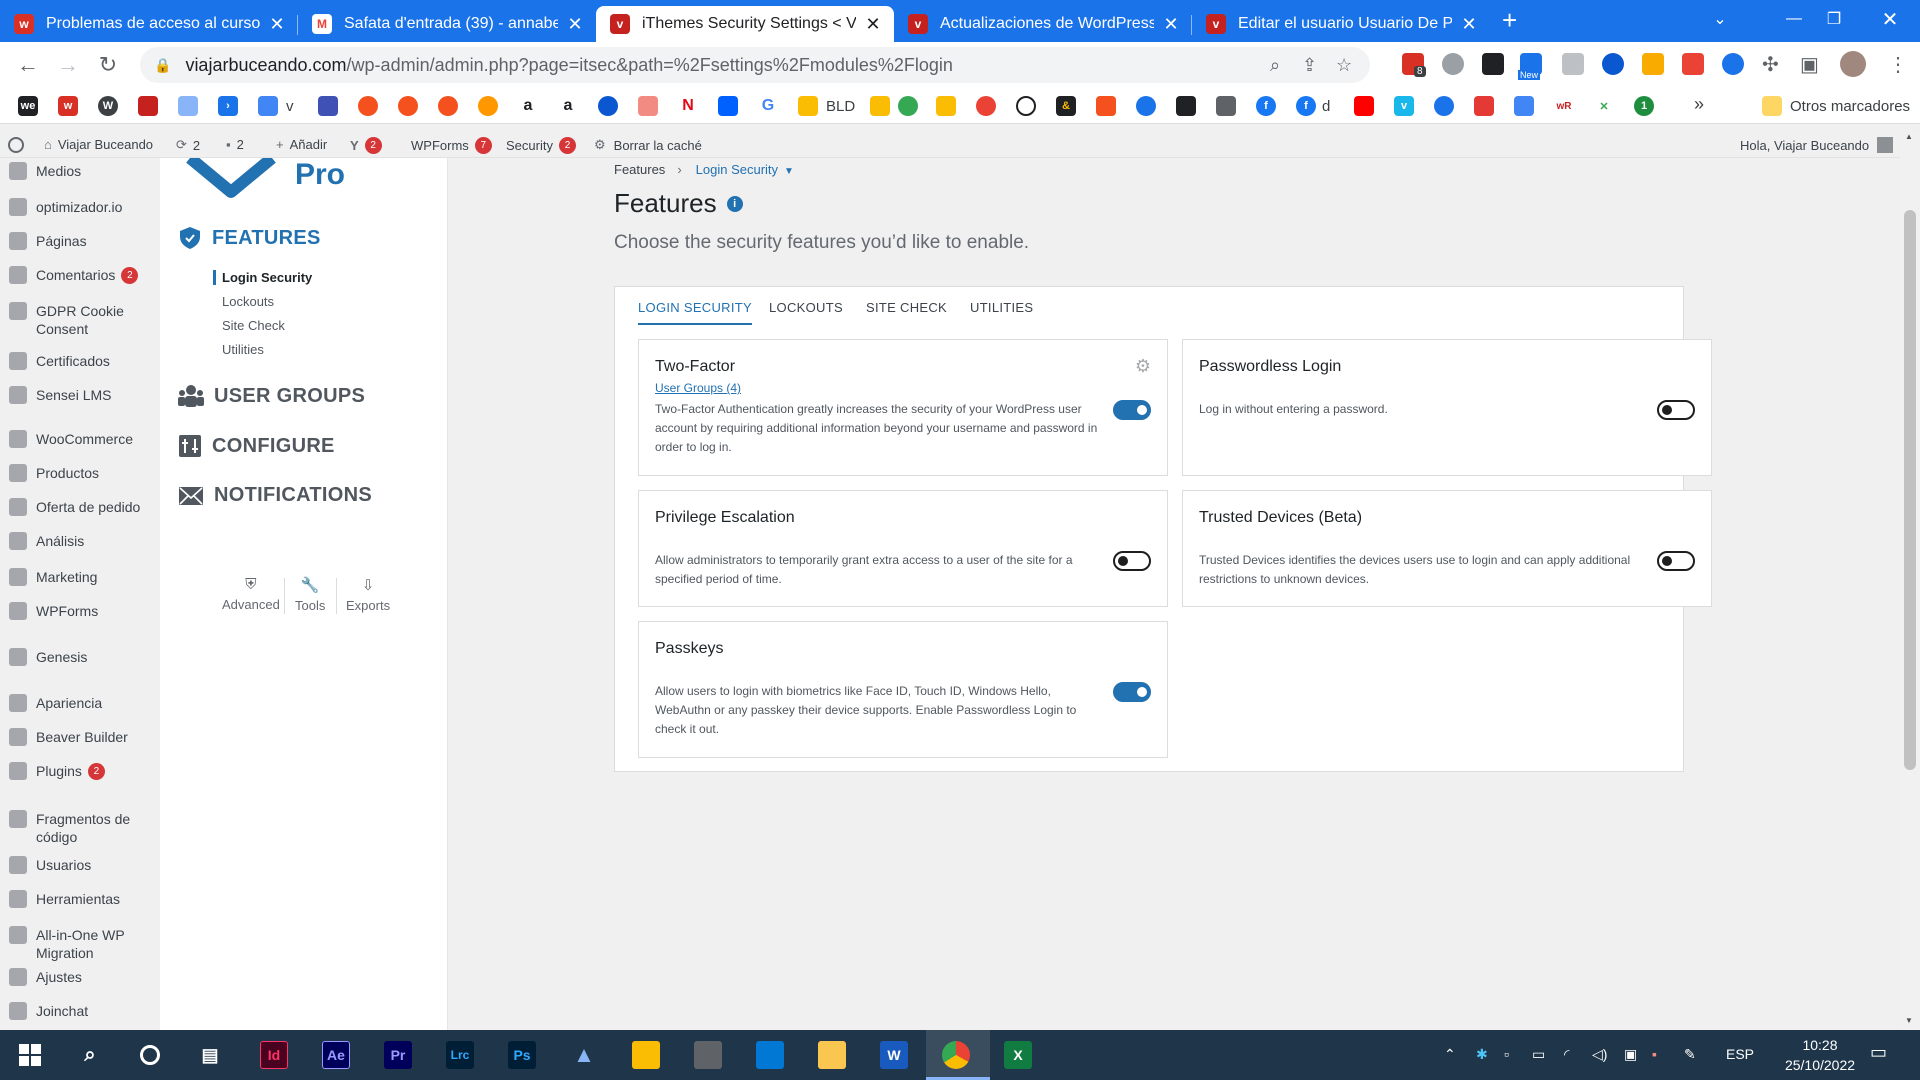 The width and height of the screenshot is (1920, 1080). I want to click on notification-center-icon: ▭, so click(1878, 1052).